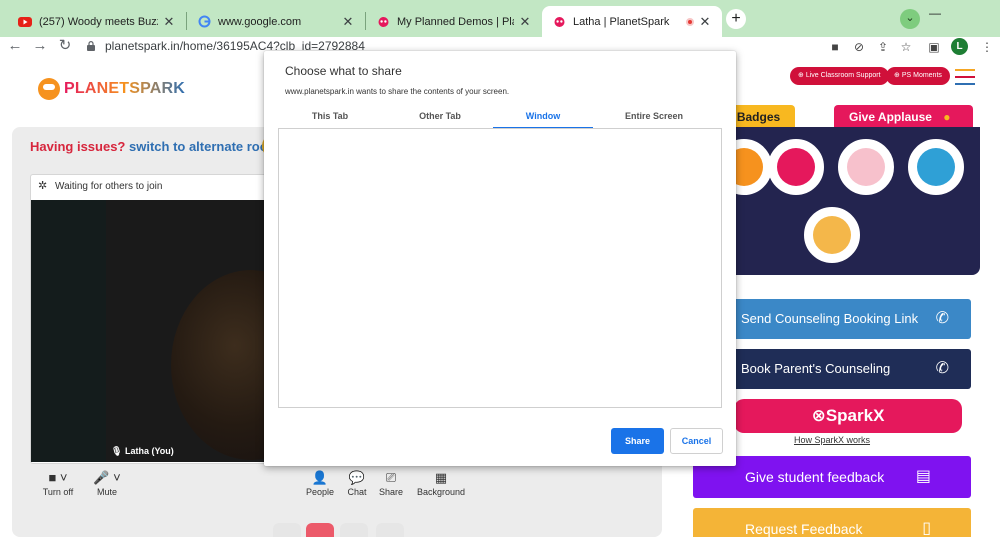 This screenshot has height=537, width=1000. Describe the element at coordinates (221, 365) in the screenshot. I see `participant-video-feed` at that location.